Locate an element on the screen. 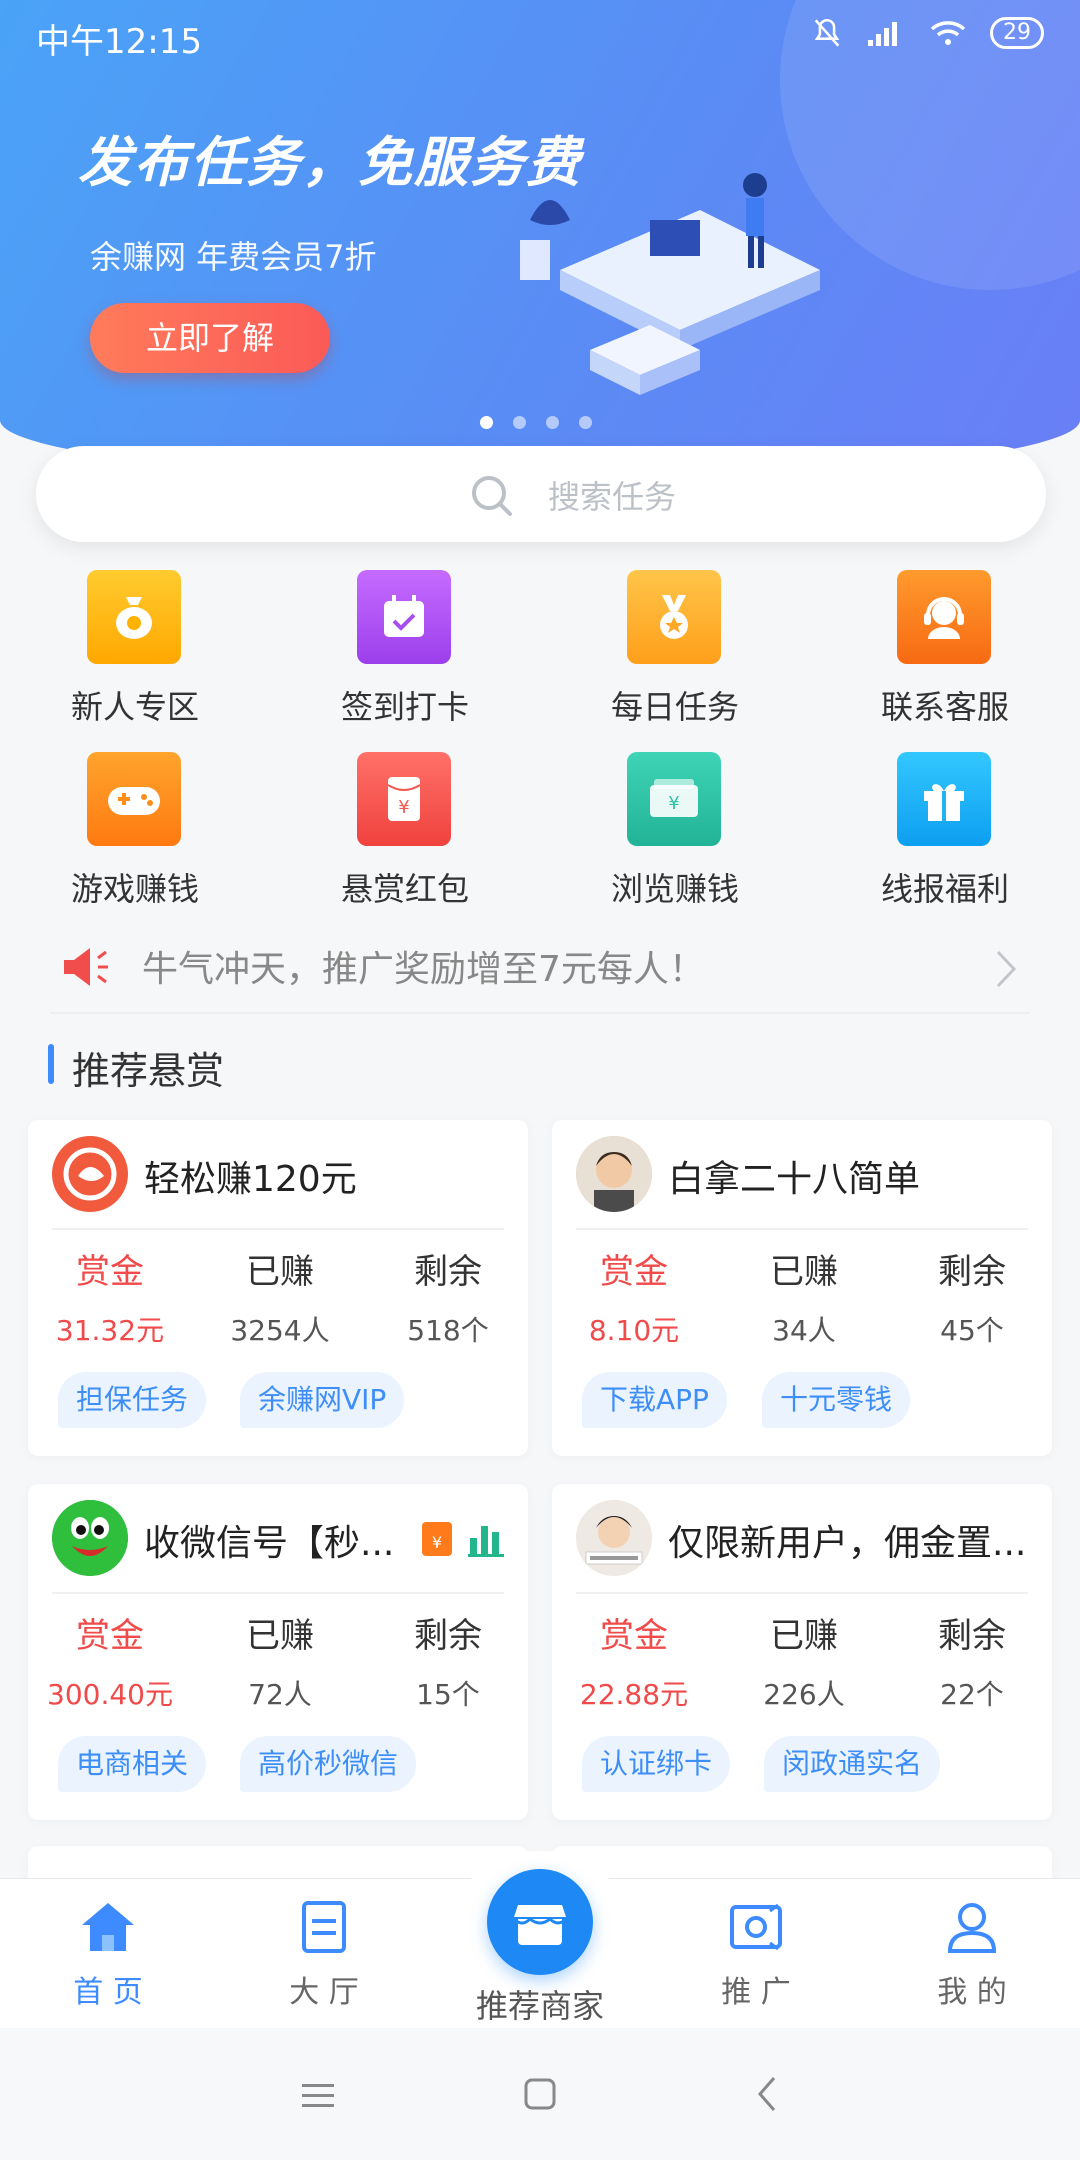  grid-item-envelope: ¥ 悬赏红包 is located at coordinates (405, 837).